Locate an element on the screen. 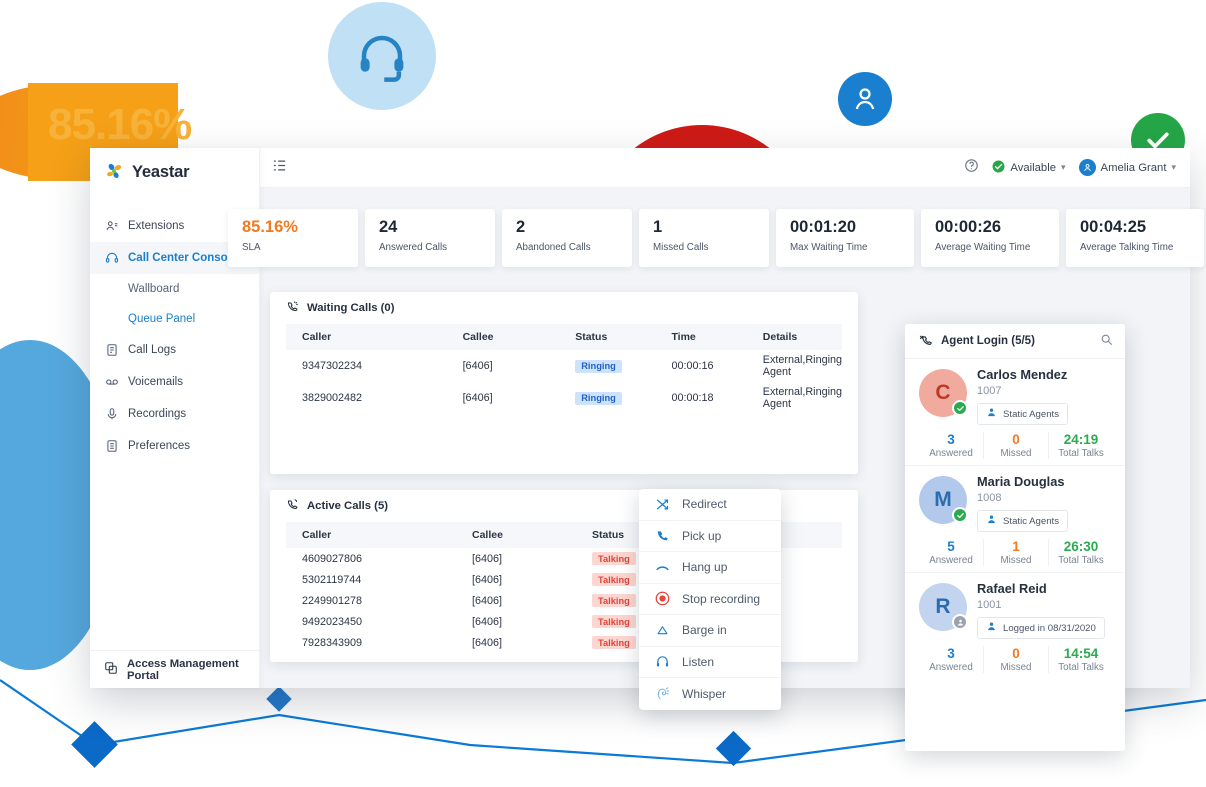 This screenshot has height=787, width=1206. agent-stats: 3 Answered 0 Missed 24:19 Total Talks is located at coordinates (1016, 445).